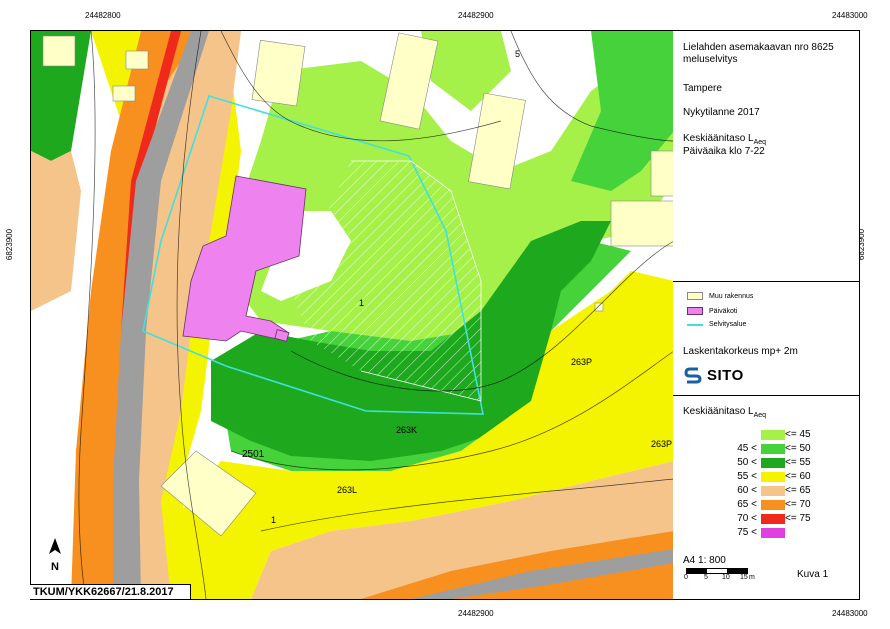 This screenshot has height=629, width=890. I want to click on daycare-swatch, so click(695, 311).